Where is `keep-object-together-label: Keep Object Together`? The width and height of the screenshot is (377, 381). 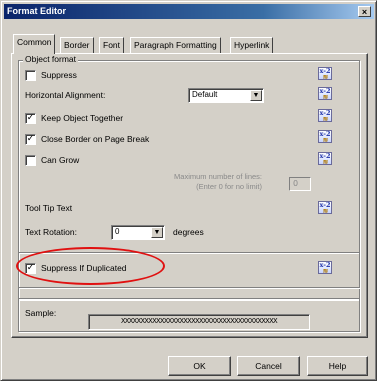
keep-object-together-label: Keep Object Together is located at coordinates (82, 118).